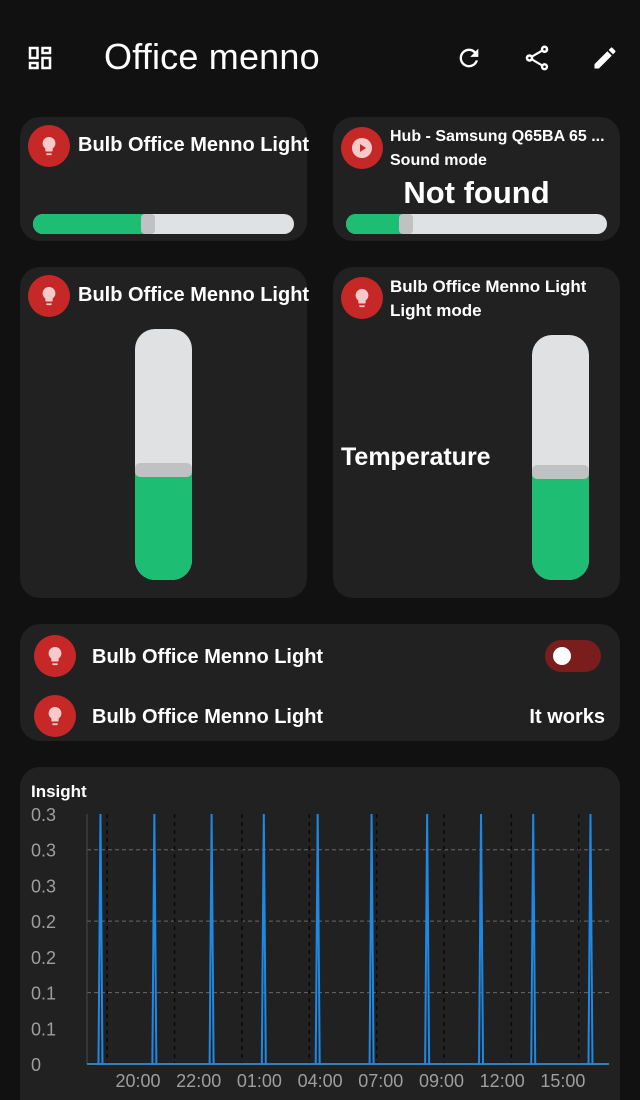 The width and height of the screenshot is (640, 1100). I want to click on list-item: Bulb Office Menno Light It works, so click(320, 712).